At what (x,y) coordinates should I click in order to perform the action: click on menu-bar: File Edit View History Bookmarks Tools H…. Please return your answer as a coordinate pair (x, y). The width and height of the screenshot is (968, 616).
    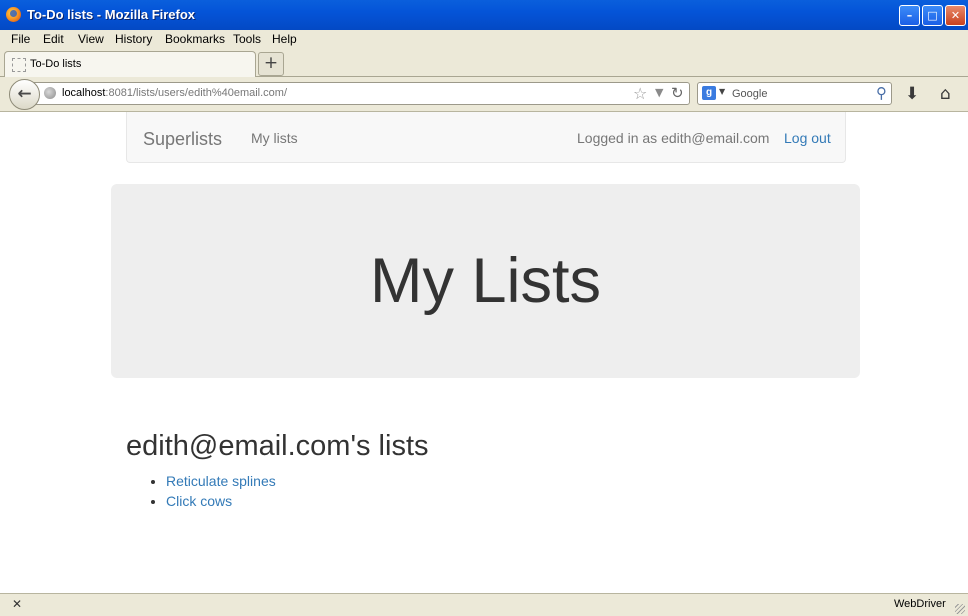
    Looking at the image, I should click on (484, 39).